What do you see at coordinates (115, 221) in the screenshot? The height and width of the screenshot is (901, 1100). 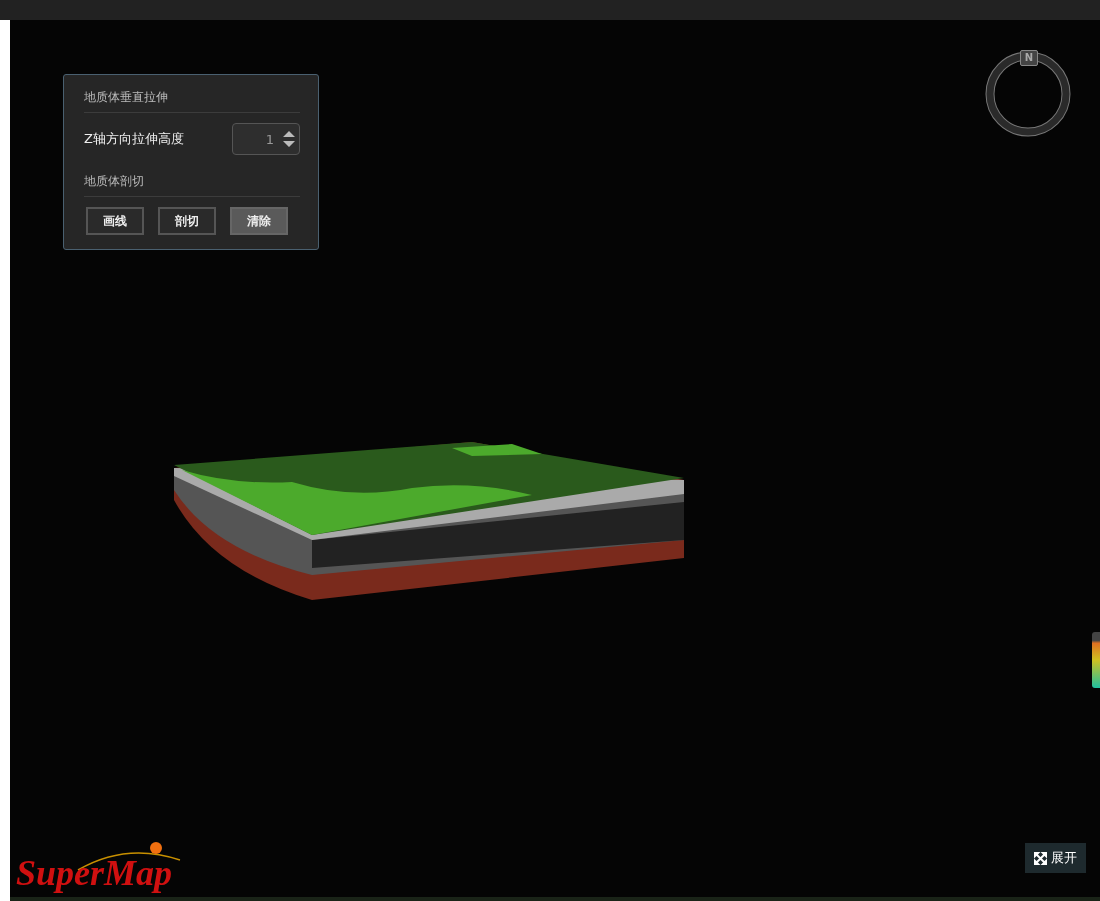 I see `action-button: 画线` at bounding box center [115, 221].